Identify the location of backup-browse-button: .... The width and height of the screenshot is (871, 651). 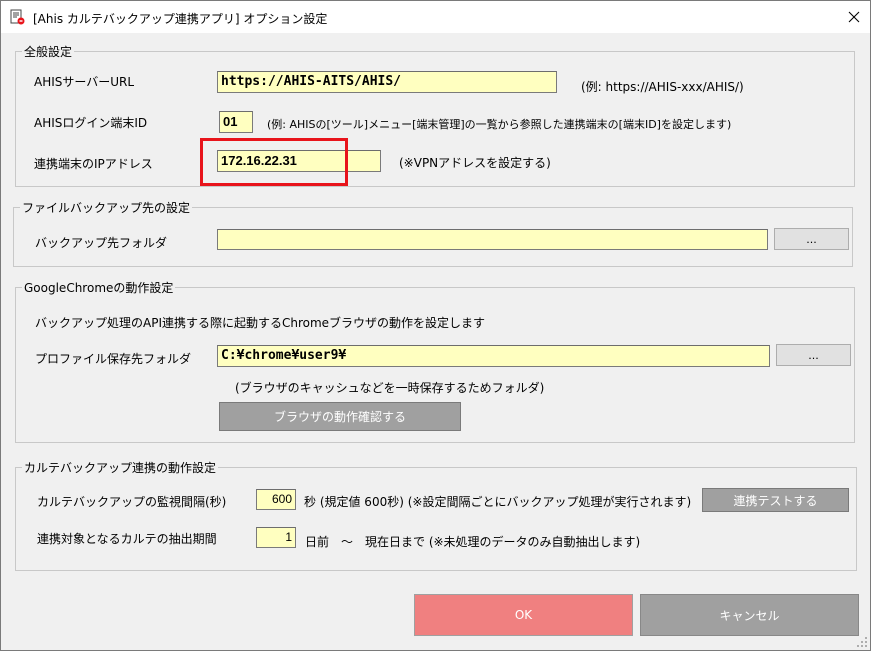
(811, 239).